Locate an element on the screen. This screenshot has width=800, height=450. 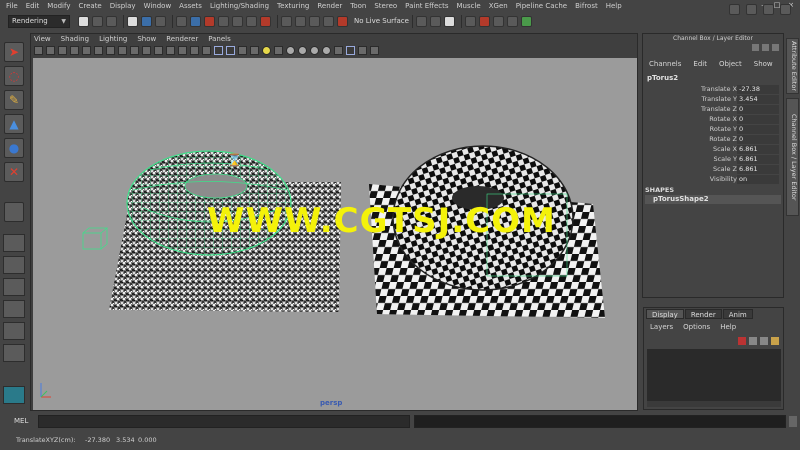
output-ops-icon is located at coordinates (435, 21).